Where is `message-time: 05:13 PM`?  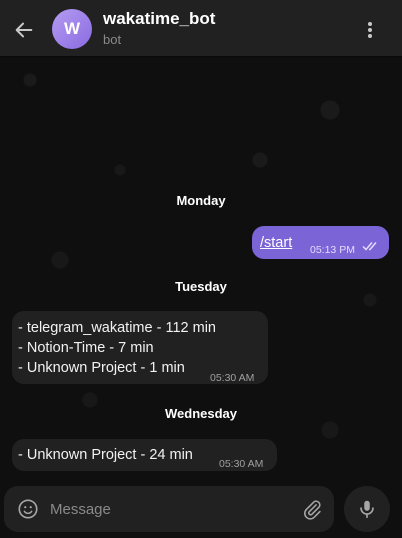 message-time: 05:13 PM is located at coordinates (332, 250).